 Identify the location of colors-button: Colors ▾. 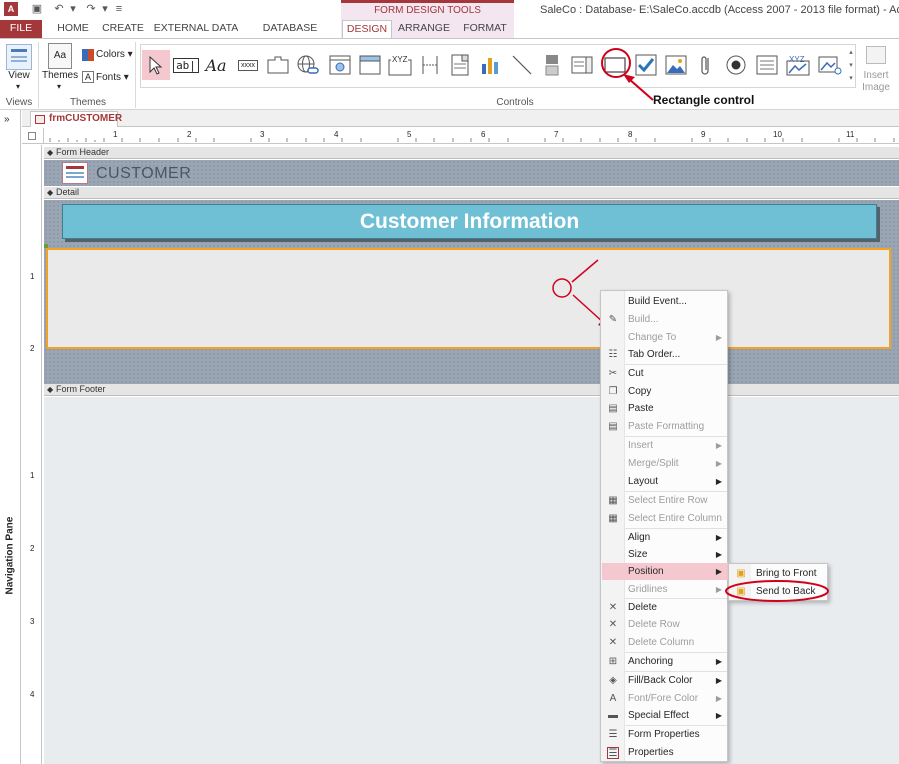
(114, 54).